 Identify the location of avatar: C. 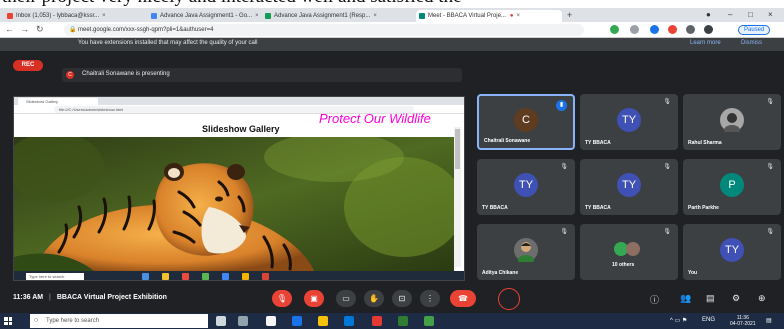
(526, 120).